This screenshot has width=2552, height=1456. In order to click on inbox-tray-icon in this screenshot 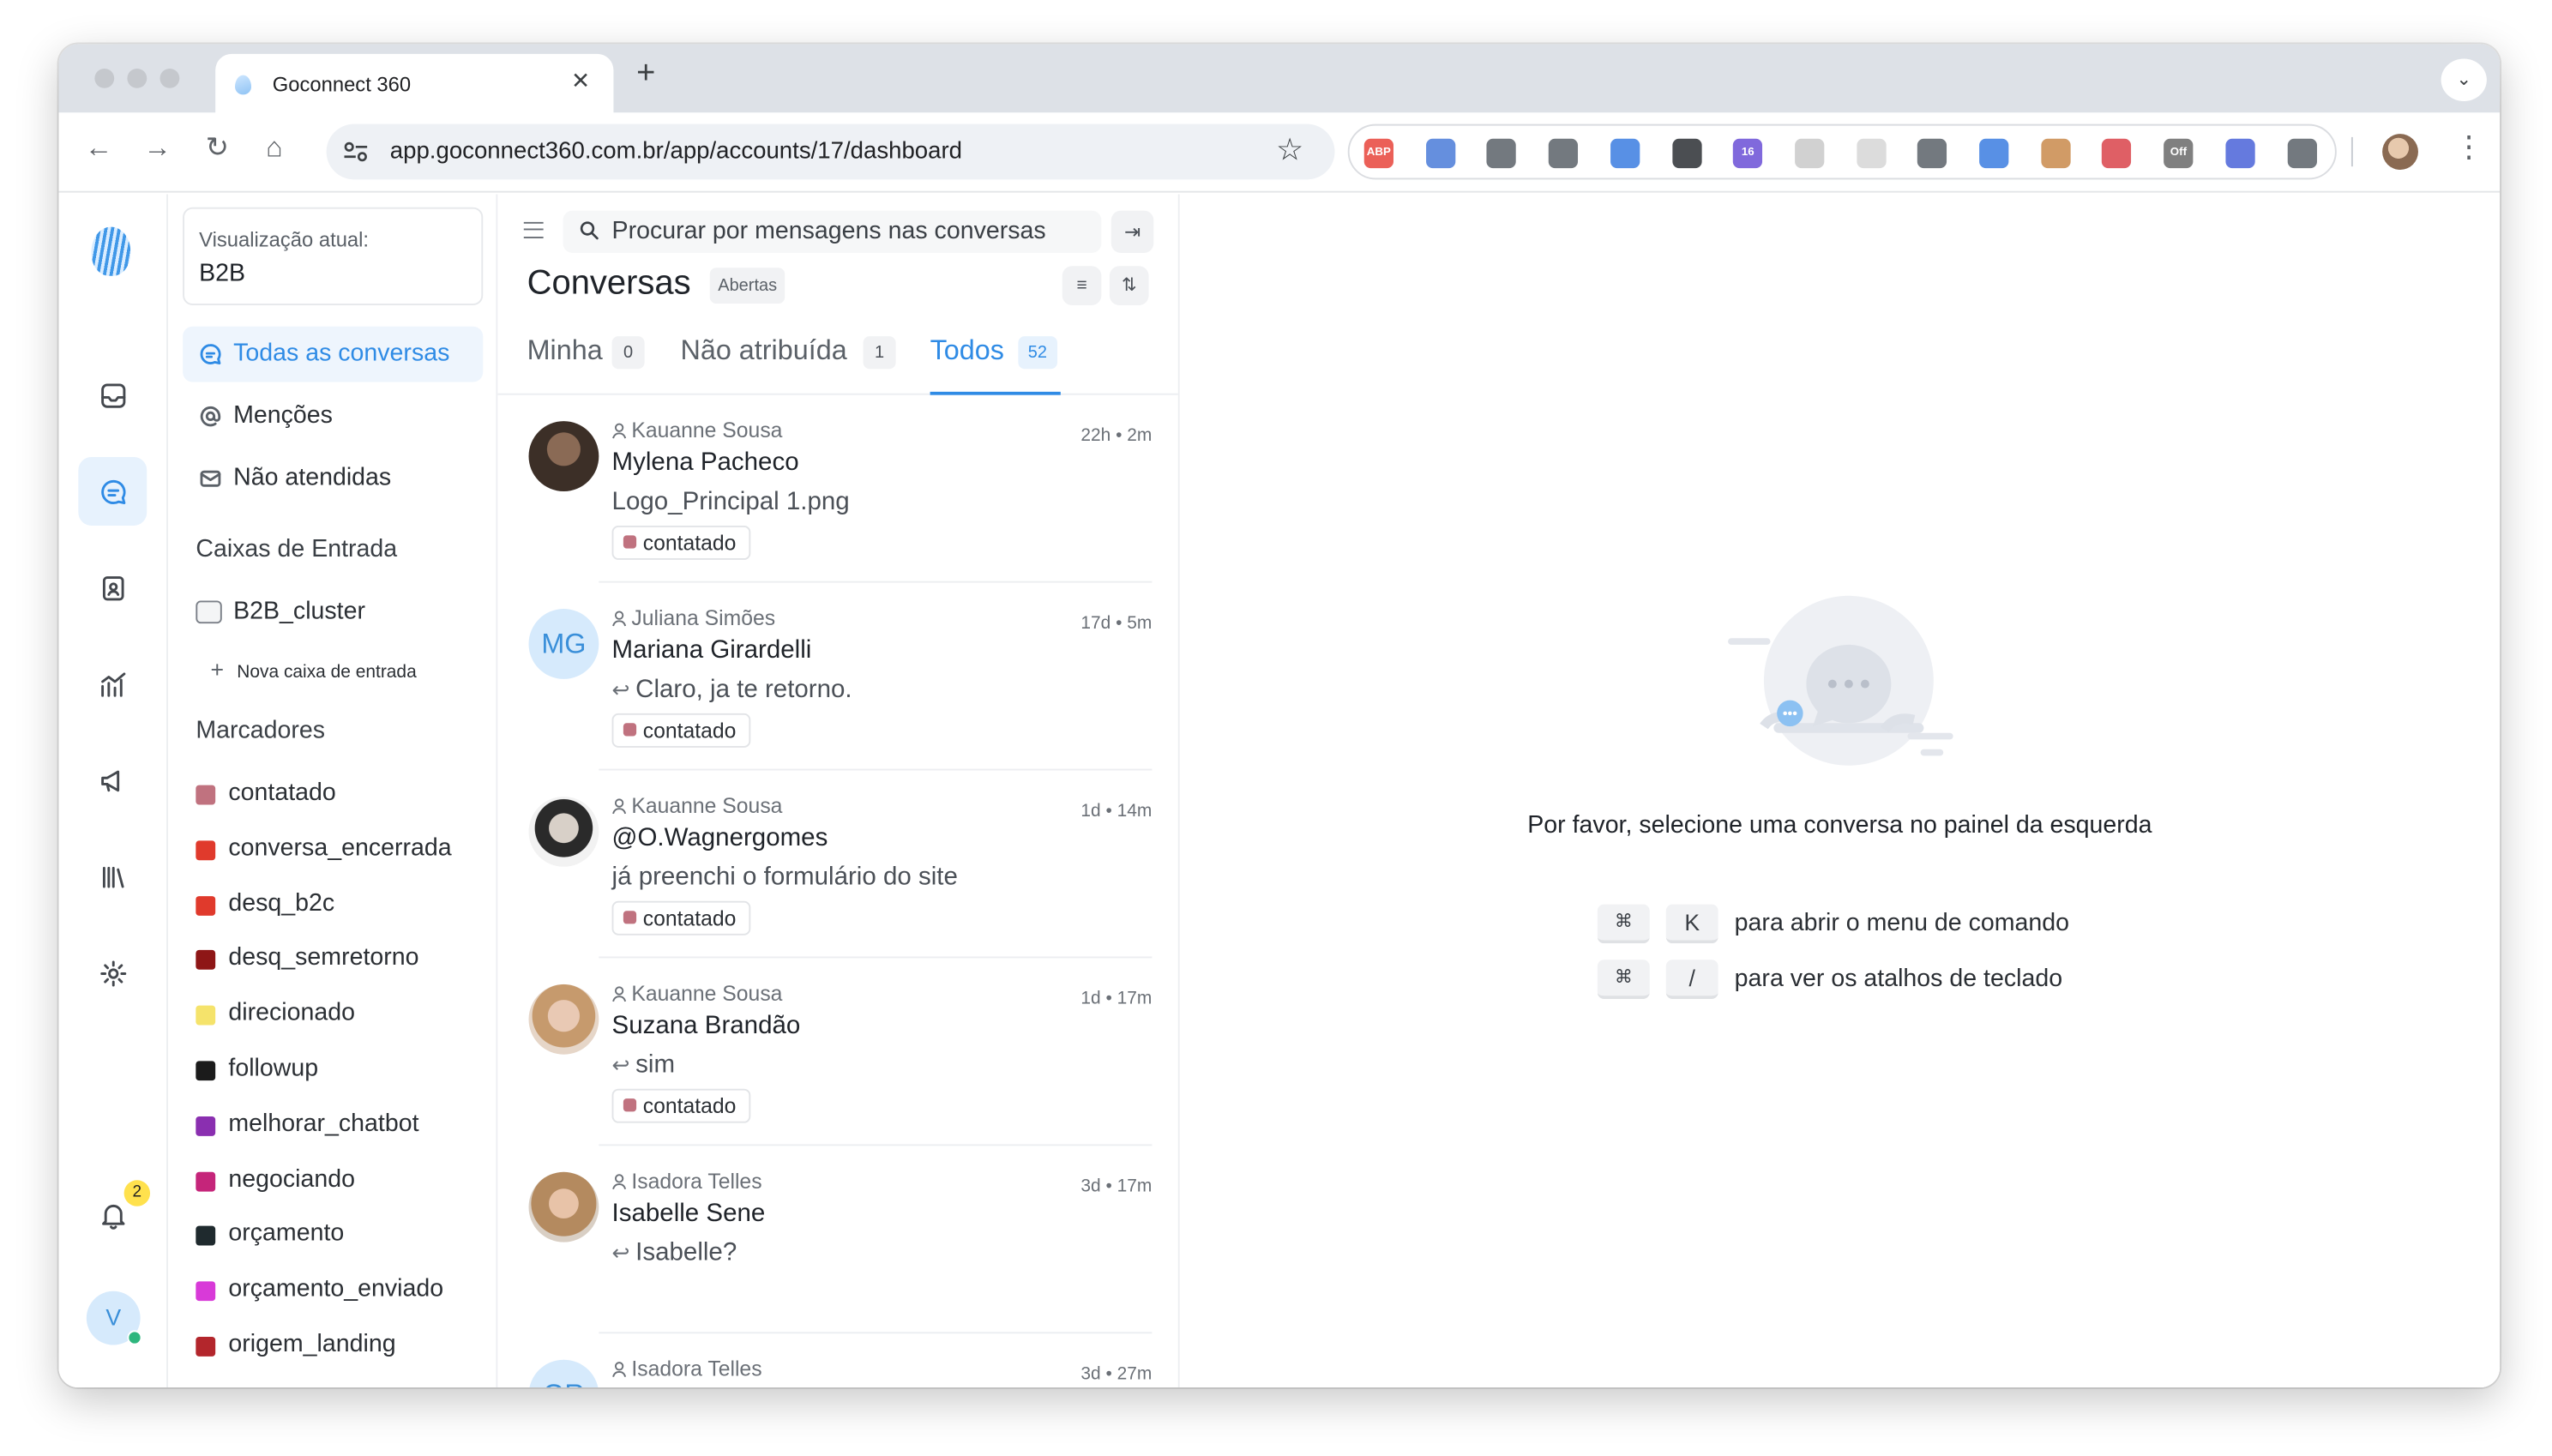, I will do `click(112, 394)`.